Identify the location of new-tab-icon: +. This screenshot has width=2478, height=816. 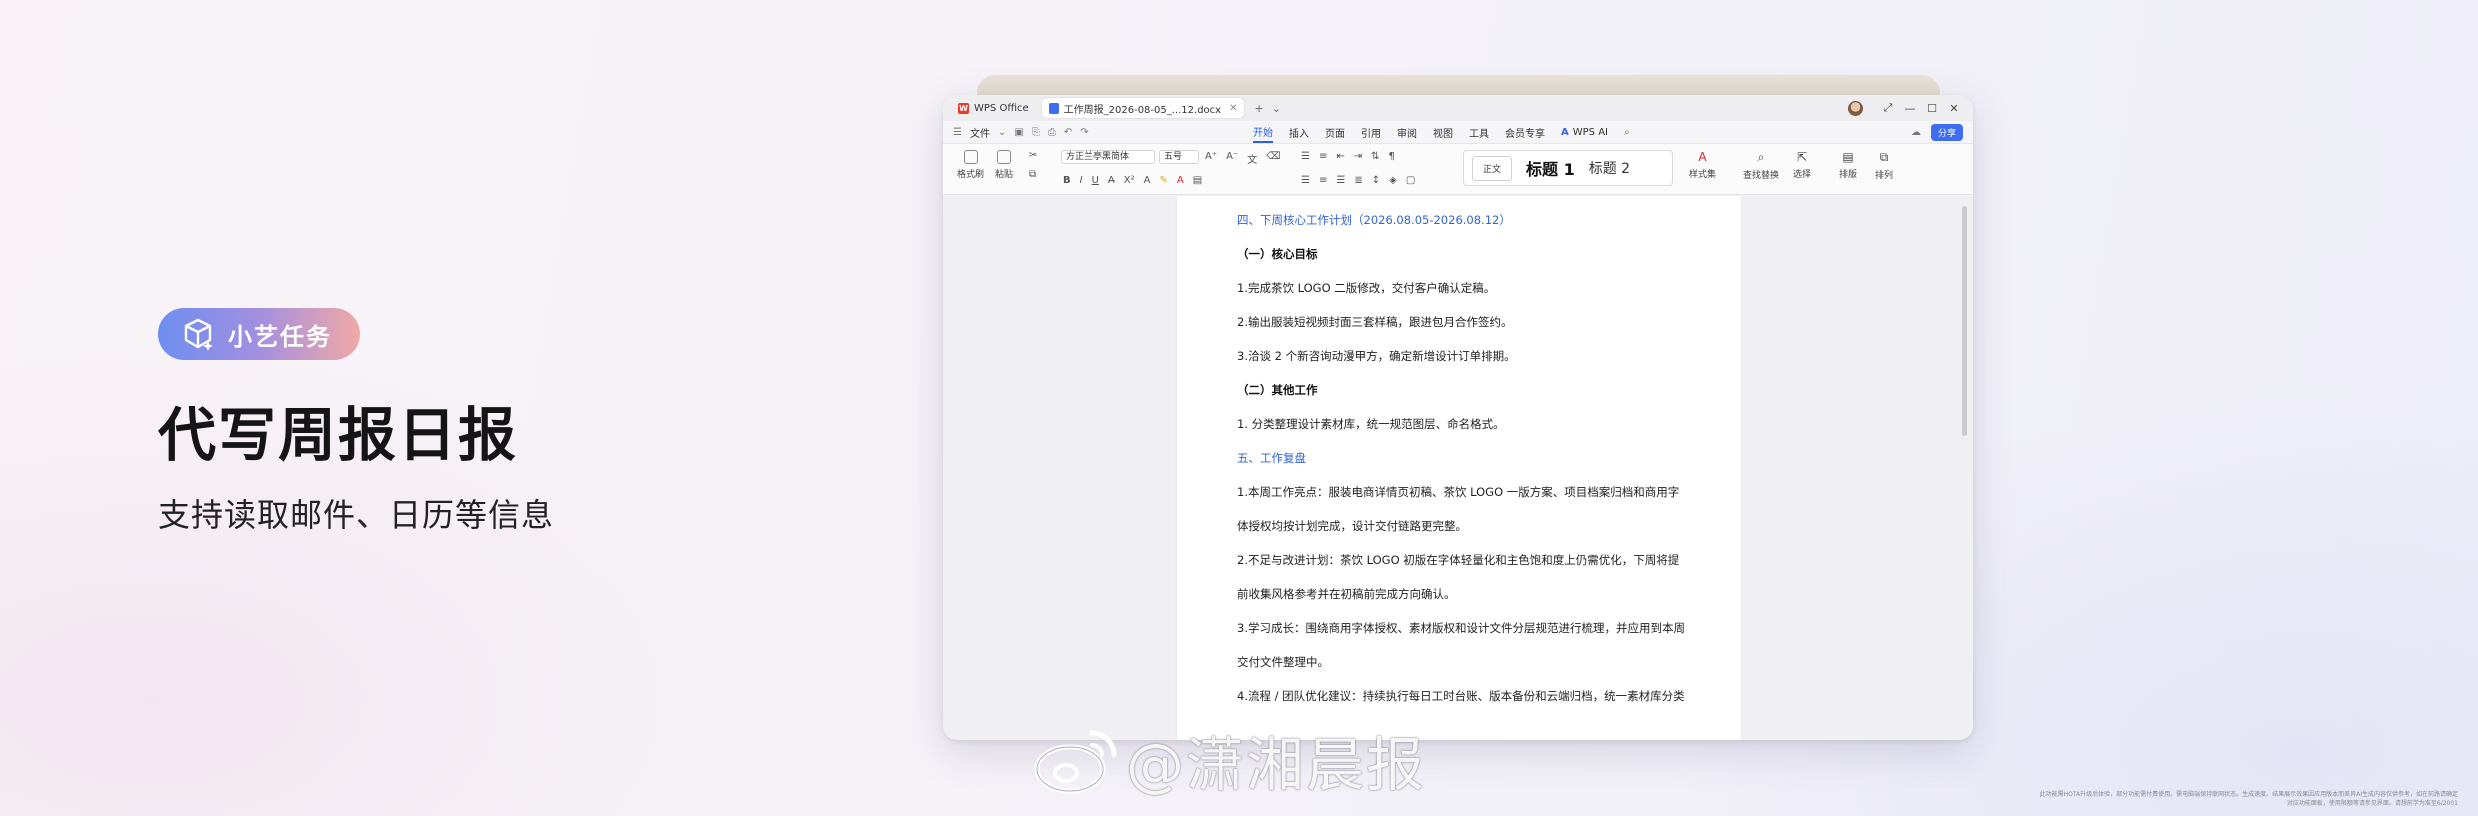
(1258, 108).